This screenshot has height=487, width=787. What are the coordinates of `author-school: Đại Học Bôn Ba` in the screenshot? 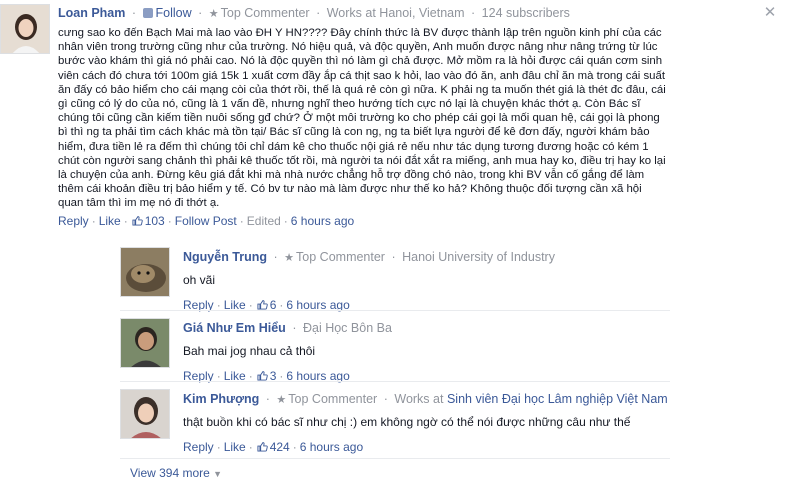 It's located at (347, 328).